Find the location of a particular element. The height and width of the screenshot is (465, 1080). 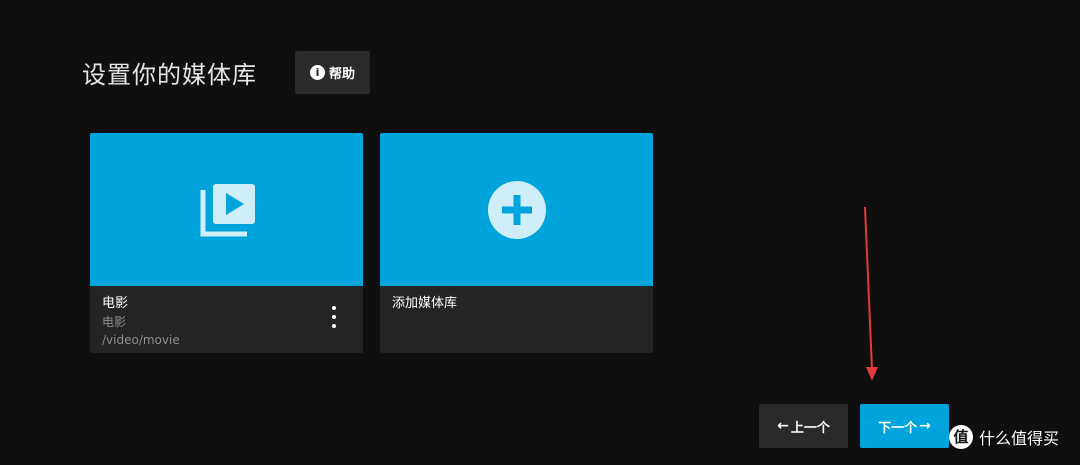

watermark-logo-icon: 值 is located at coordinates (961, 437).